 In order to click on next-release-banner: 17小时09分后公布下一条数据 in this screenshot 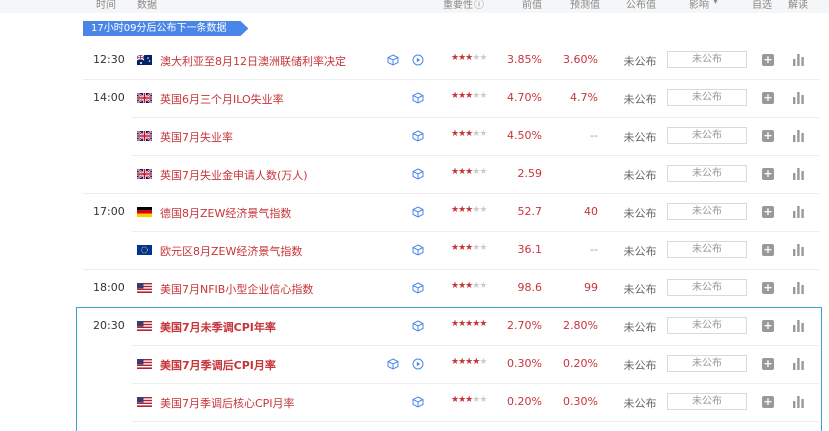, I will do `click(165, 28)`.